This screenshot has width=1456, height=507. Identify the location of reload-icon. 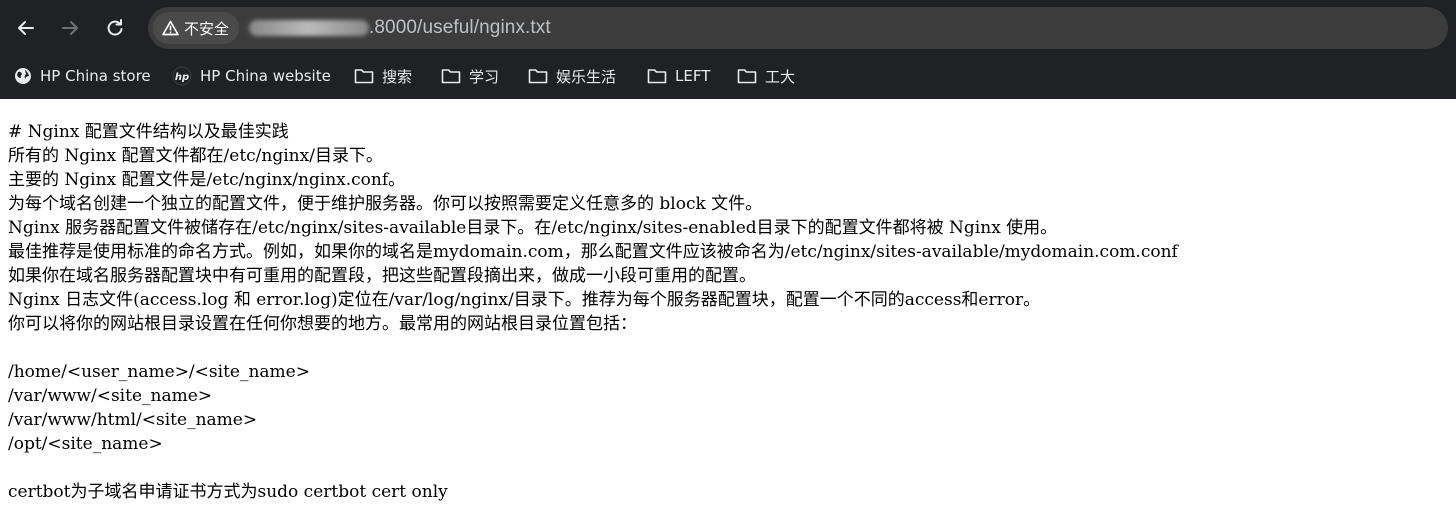
(115, 27).